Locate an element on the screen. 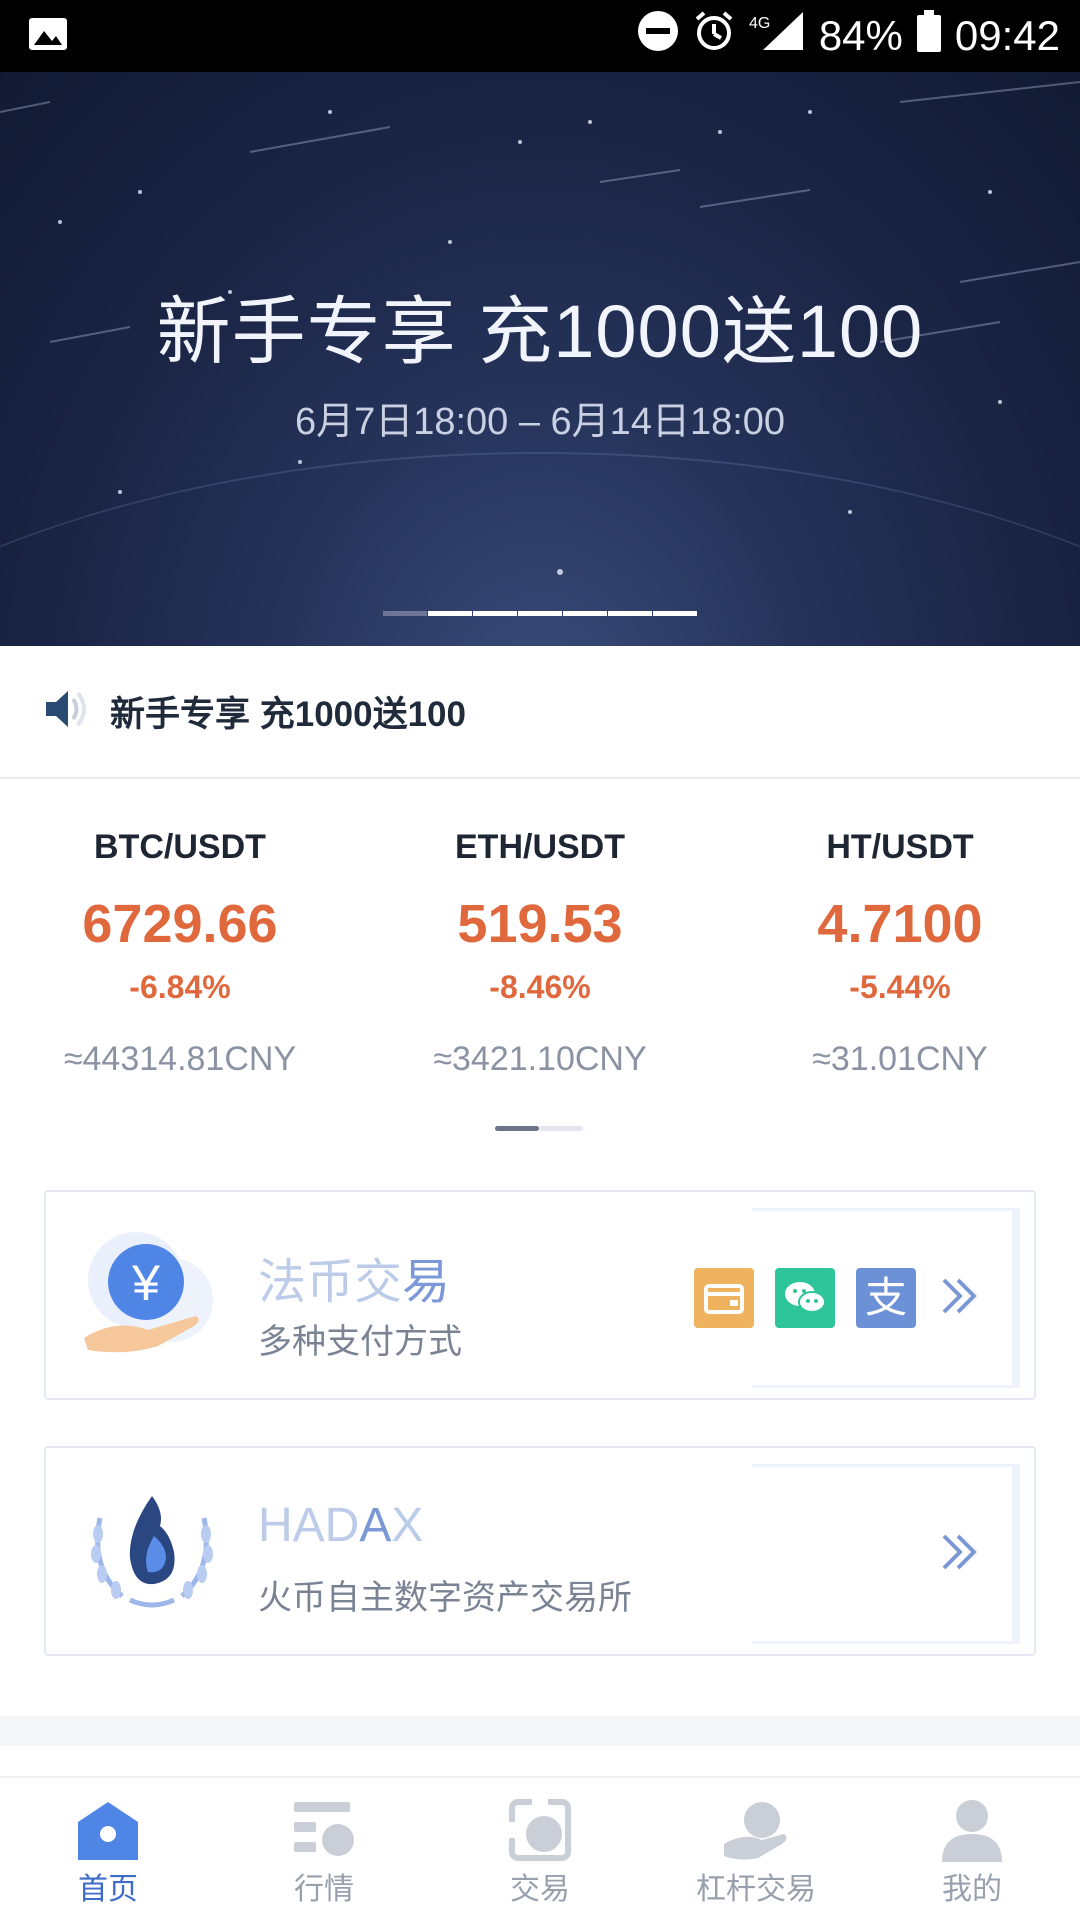 Image resolution: width=1080 pixels, height=1922 pixels. banner-pagination is located at coordinates (540, 613).